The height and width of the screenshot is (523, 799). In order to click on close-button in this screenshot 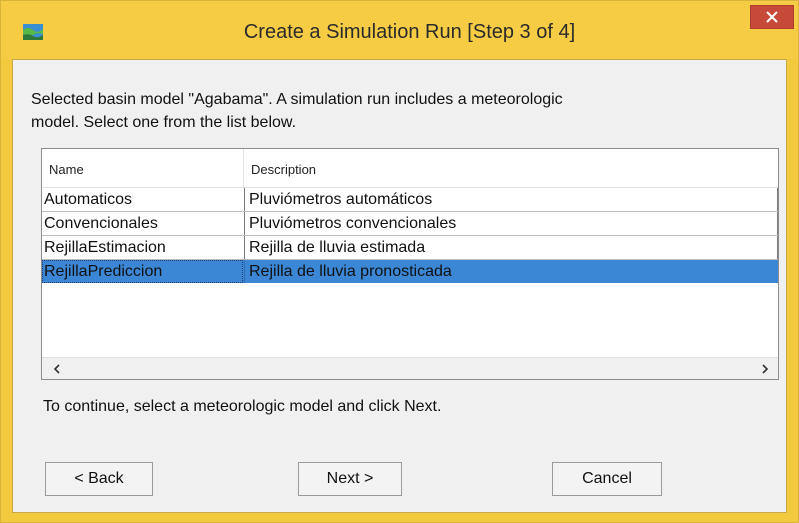, I will do `click(772, 17)`.